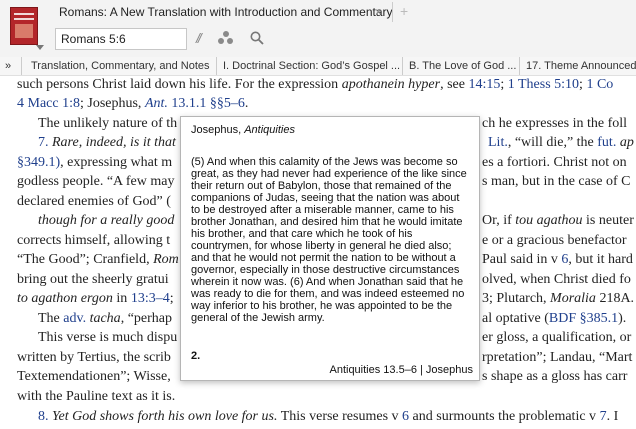 This screenshot has height=429, width=636. Describe the element at coordinates (45, 416) in the screenshot. I see `verse-number-link: 8.` at that location.